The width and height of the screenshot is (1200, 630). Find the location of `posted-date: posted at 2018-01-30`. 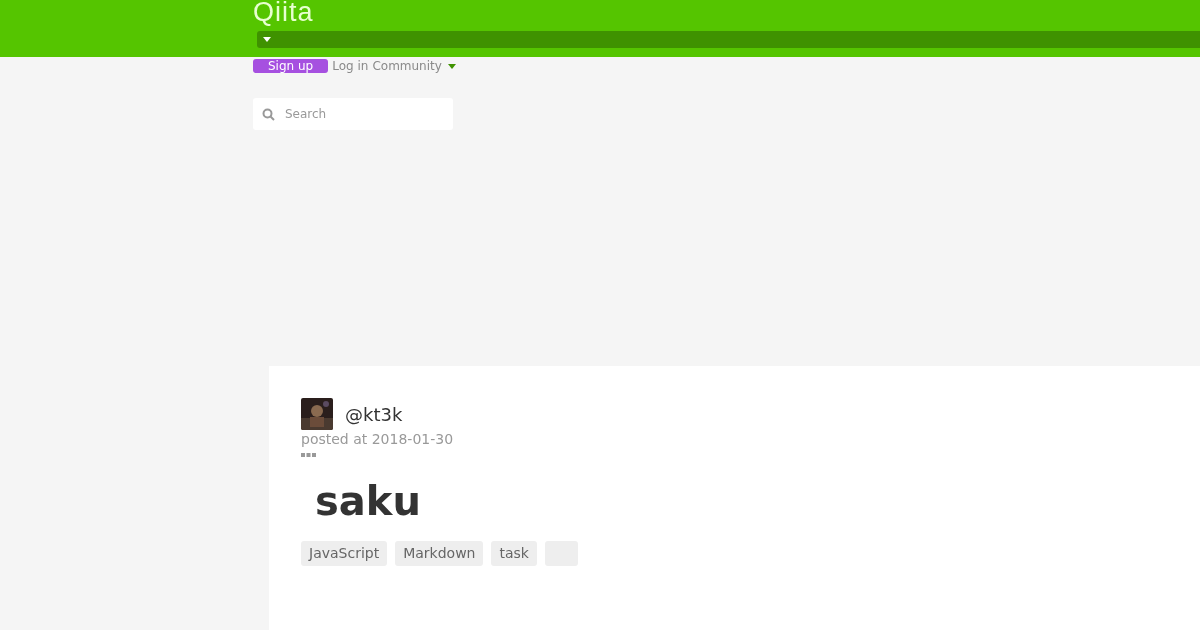

posted-date: posted at 2018-01-30 is located at coordinates (378, 439).